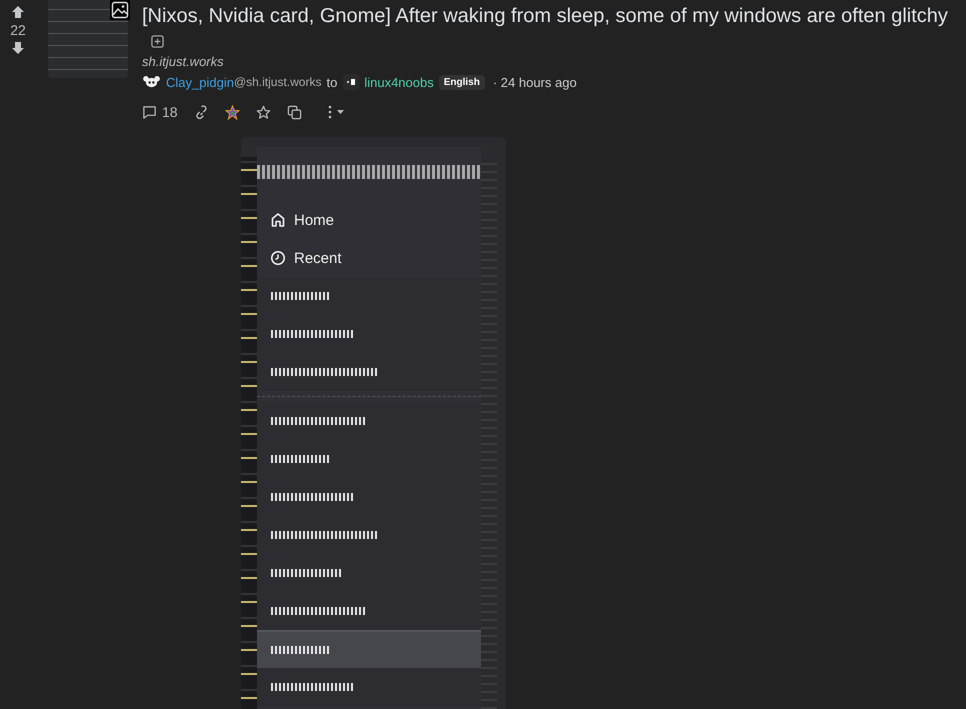  I want to click on downvote-icon, so click(18, 48).